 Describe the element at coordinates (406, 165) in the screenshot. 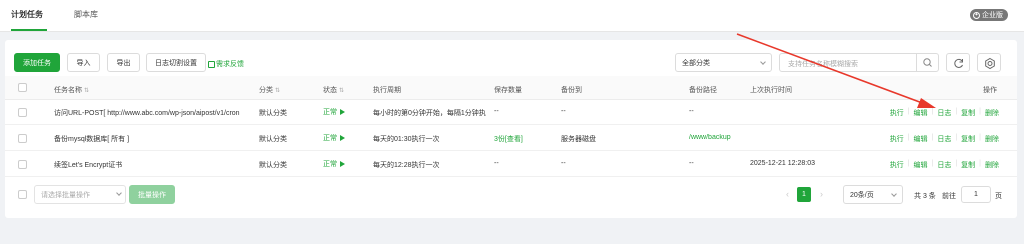

I see `task-cycle: 每天的12:28执行一次` at that location.